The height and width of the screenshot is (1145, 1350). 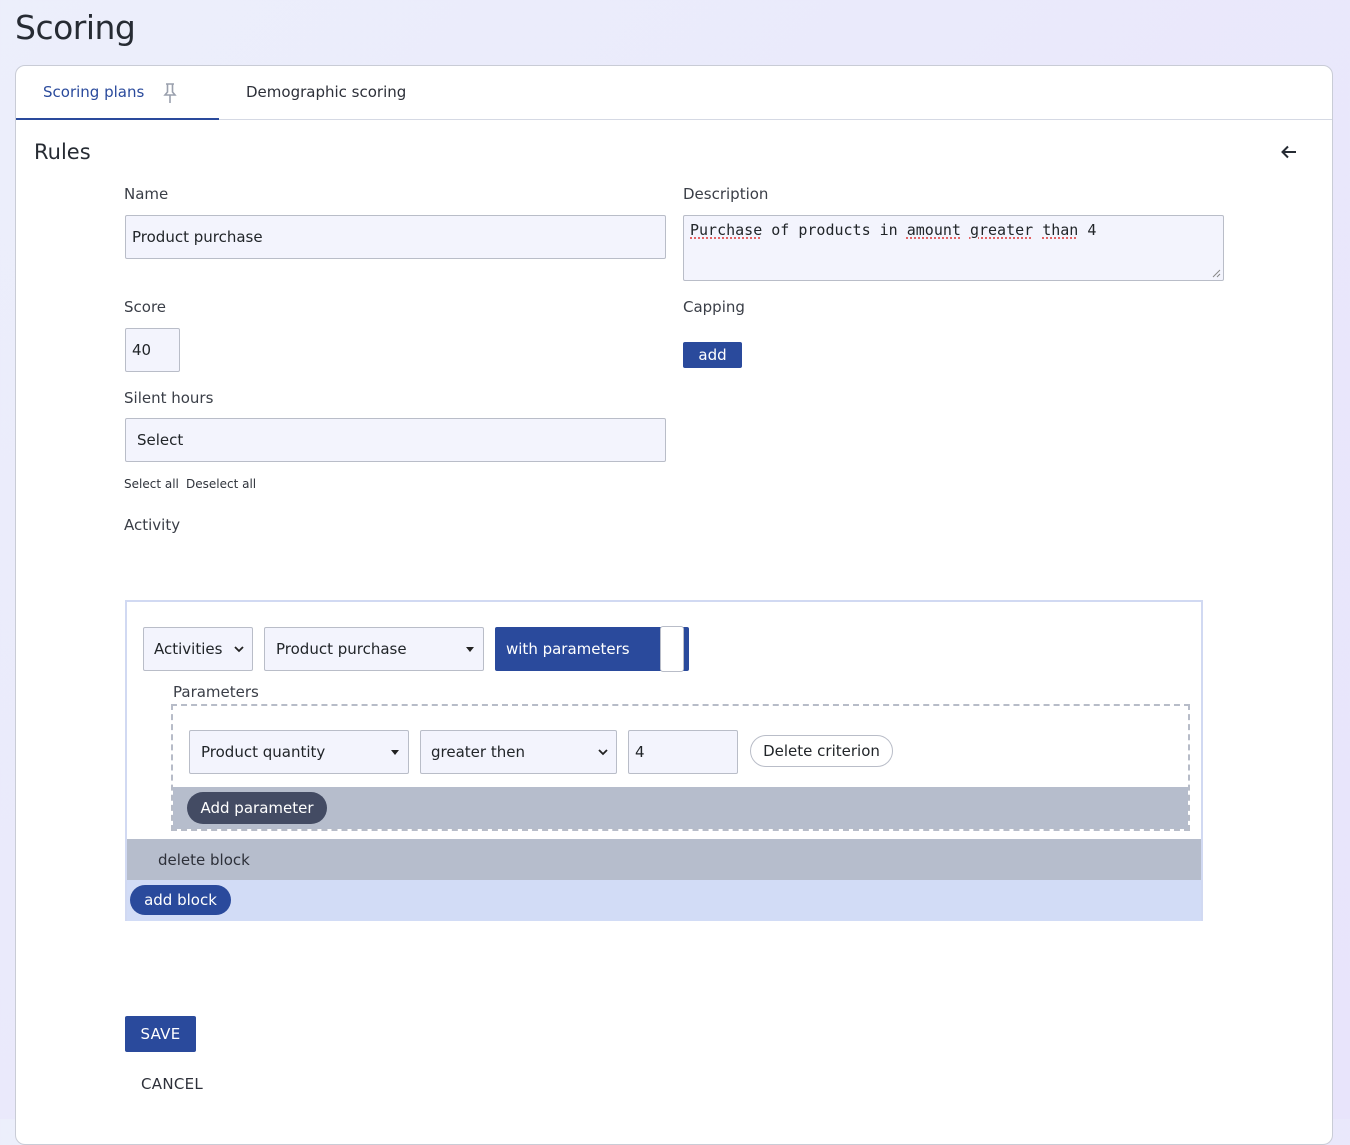 I want to click on activity-select-value: Product purchase, so click(x=341, y=649).